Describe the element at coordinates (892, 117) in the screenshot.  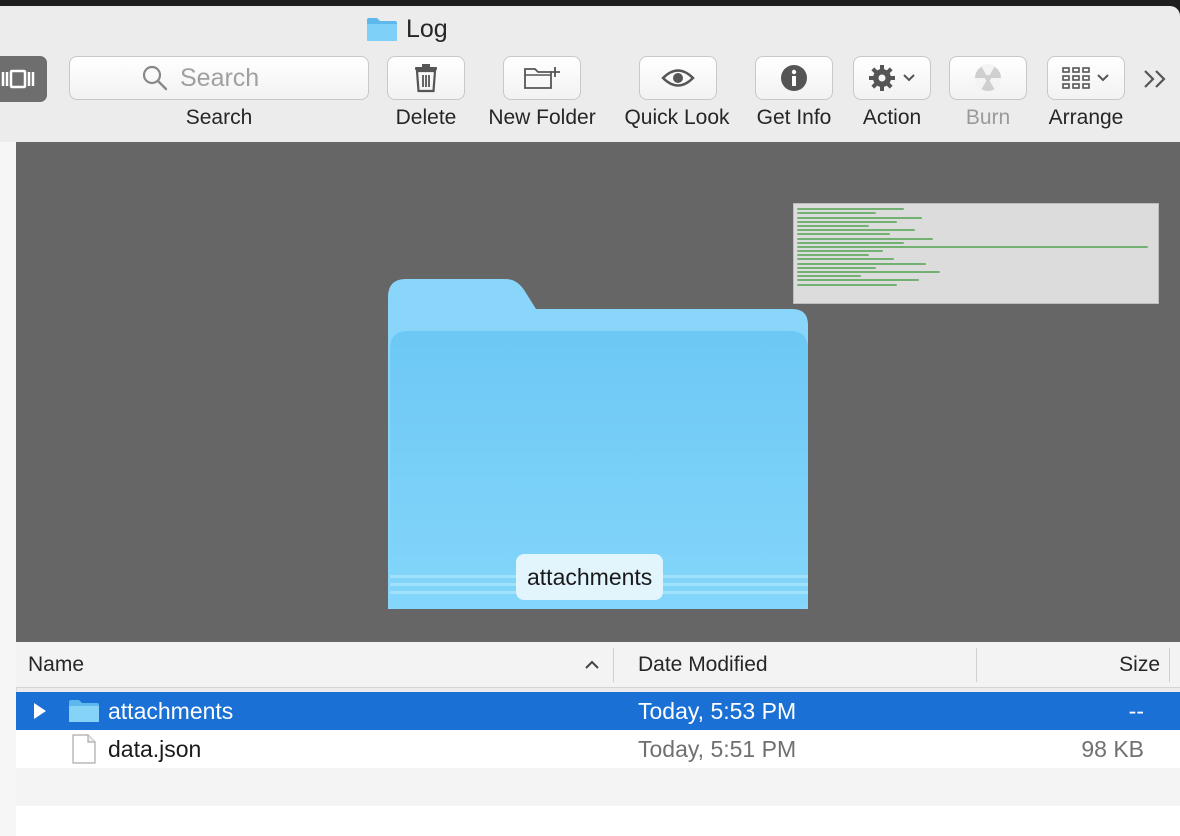
I see `action-label: Action` at that location.